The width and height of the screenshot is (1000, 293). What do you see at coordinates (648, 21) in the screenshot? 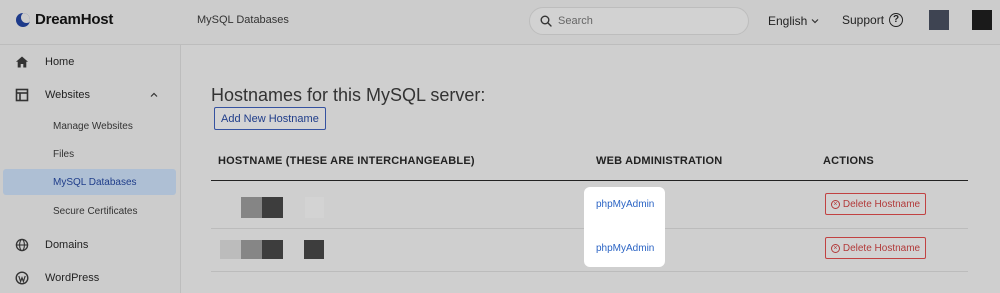
I see `search-input` at bounding box center [648, 21].